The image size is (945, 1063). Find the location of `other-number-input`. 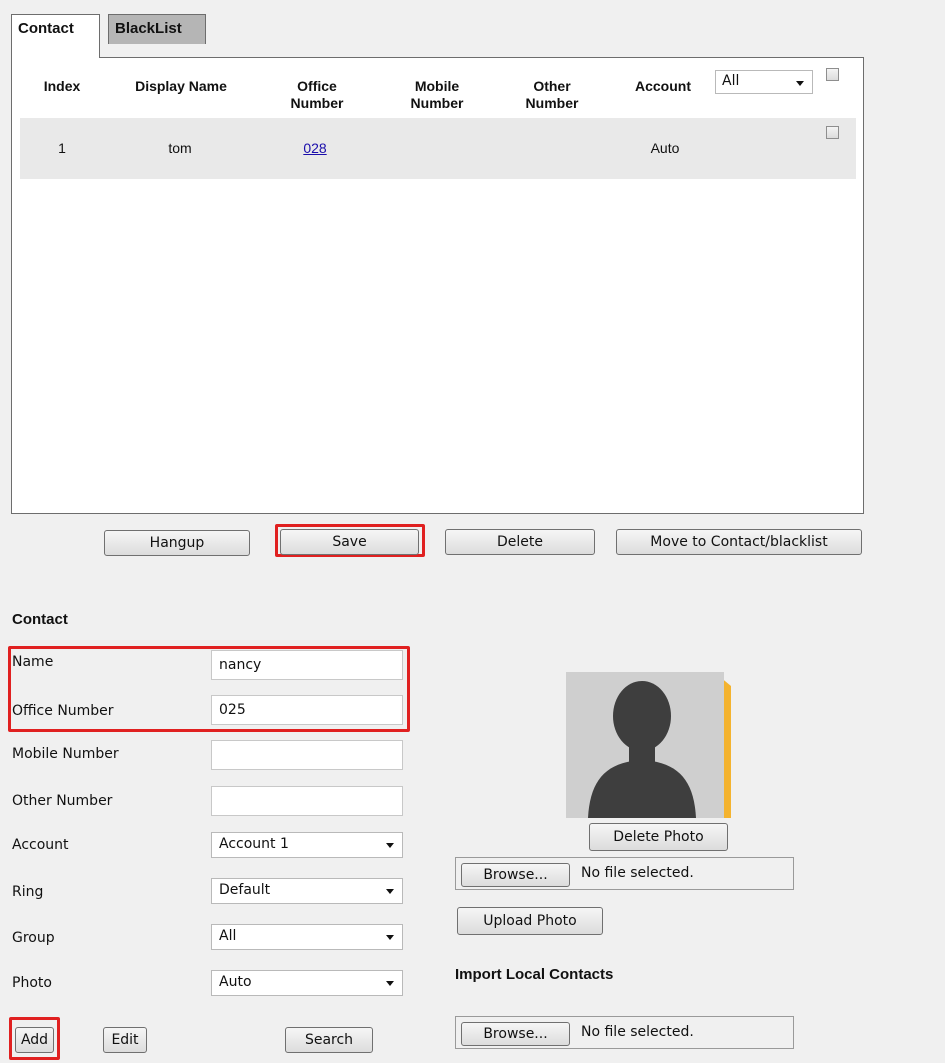

other-number-input is located at coordinates (307, 801).